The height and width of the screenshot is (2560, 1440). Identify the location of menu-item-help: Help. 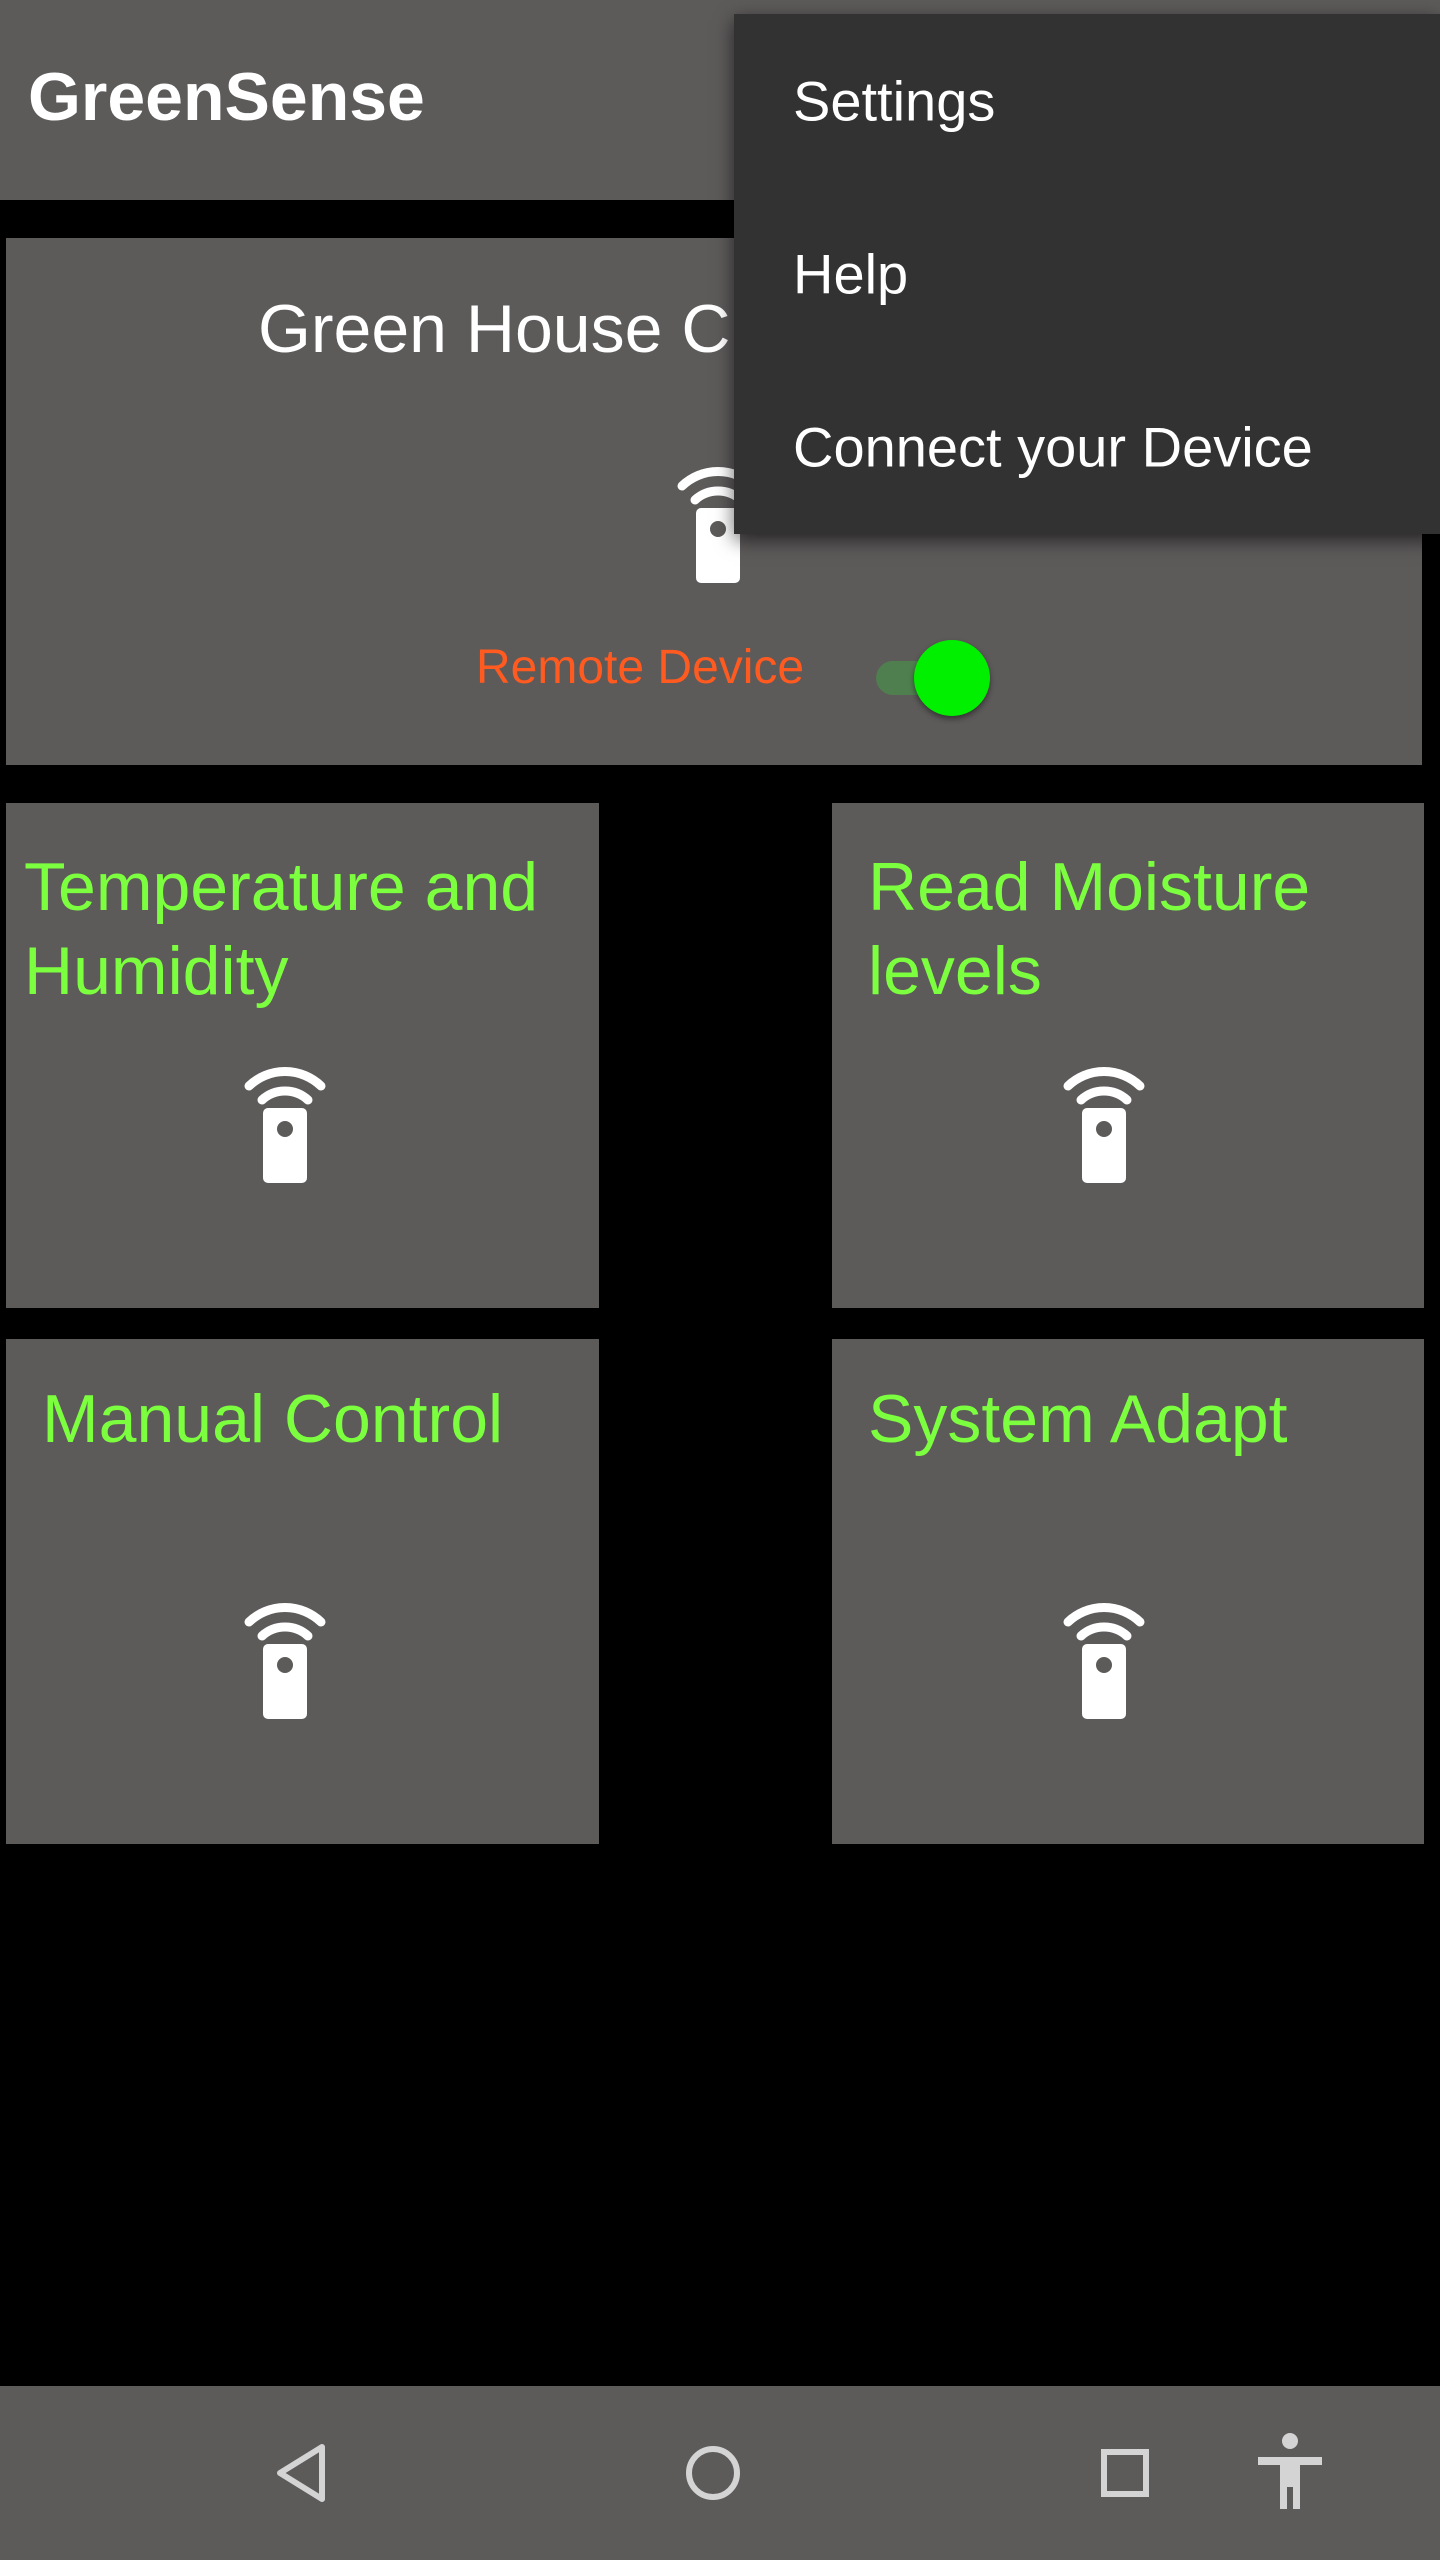
(1087, 273).